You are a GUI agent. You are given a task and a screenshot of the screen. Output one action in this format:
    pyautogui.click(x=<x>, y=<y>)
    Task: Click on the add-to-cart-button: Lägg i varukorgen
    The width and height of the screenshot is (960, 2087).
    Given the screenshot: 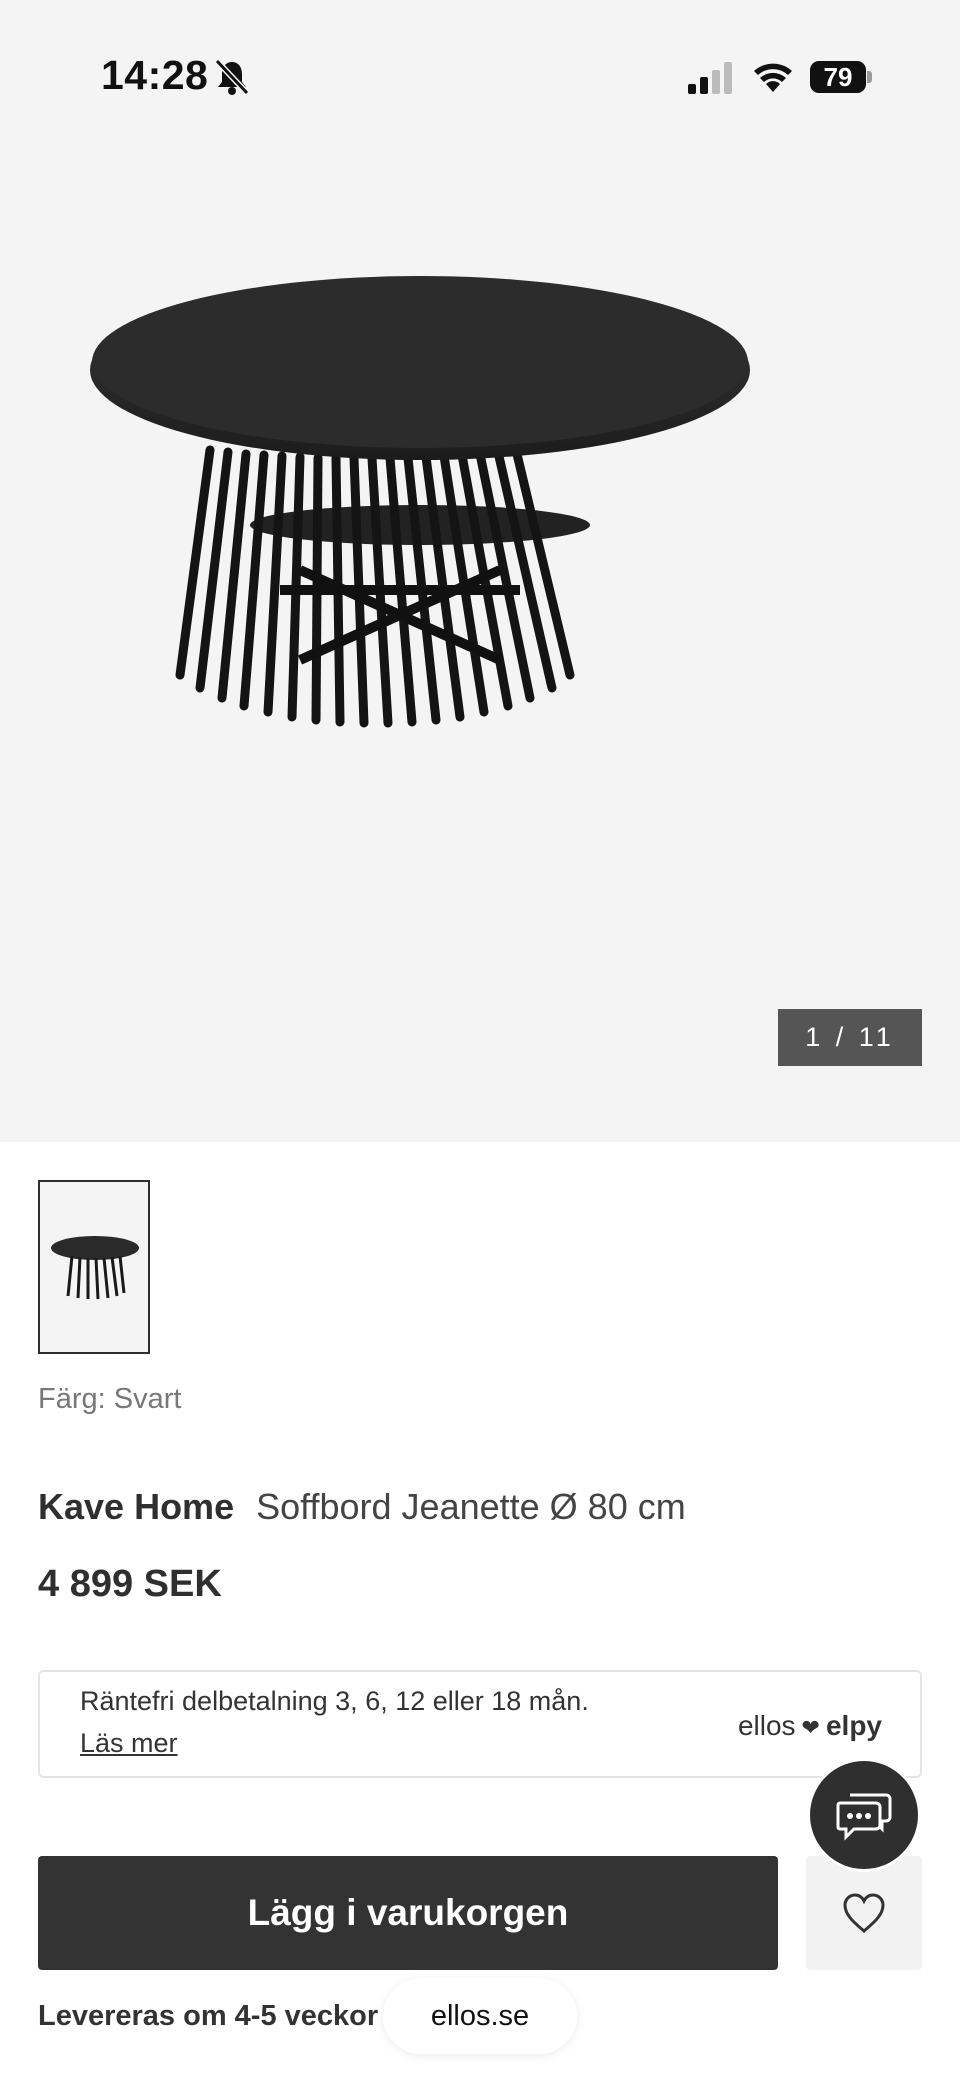 What is the action you would take?
    pyautogui.click(x=408, y=1913)
    